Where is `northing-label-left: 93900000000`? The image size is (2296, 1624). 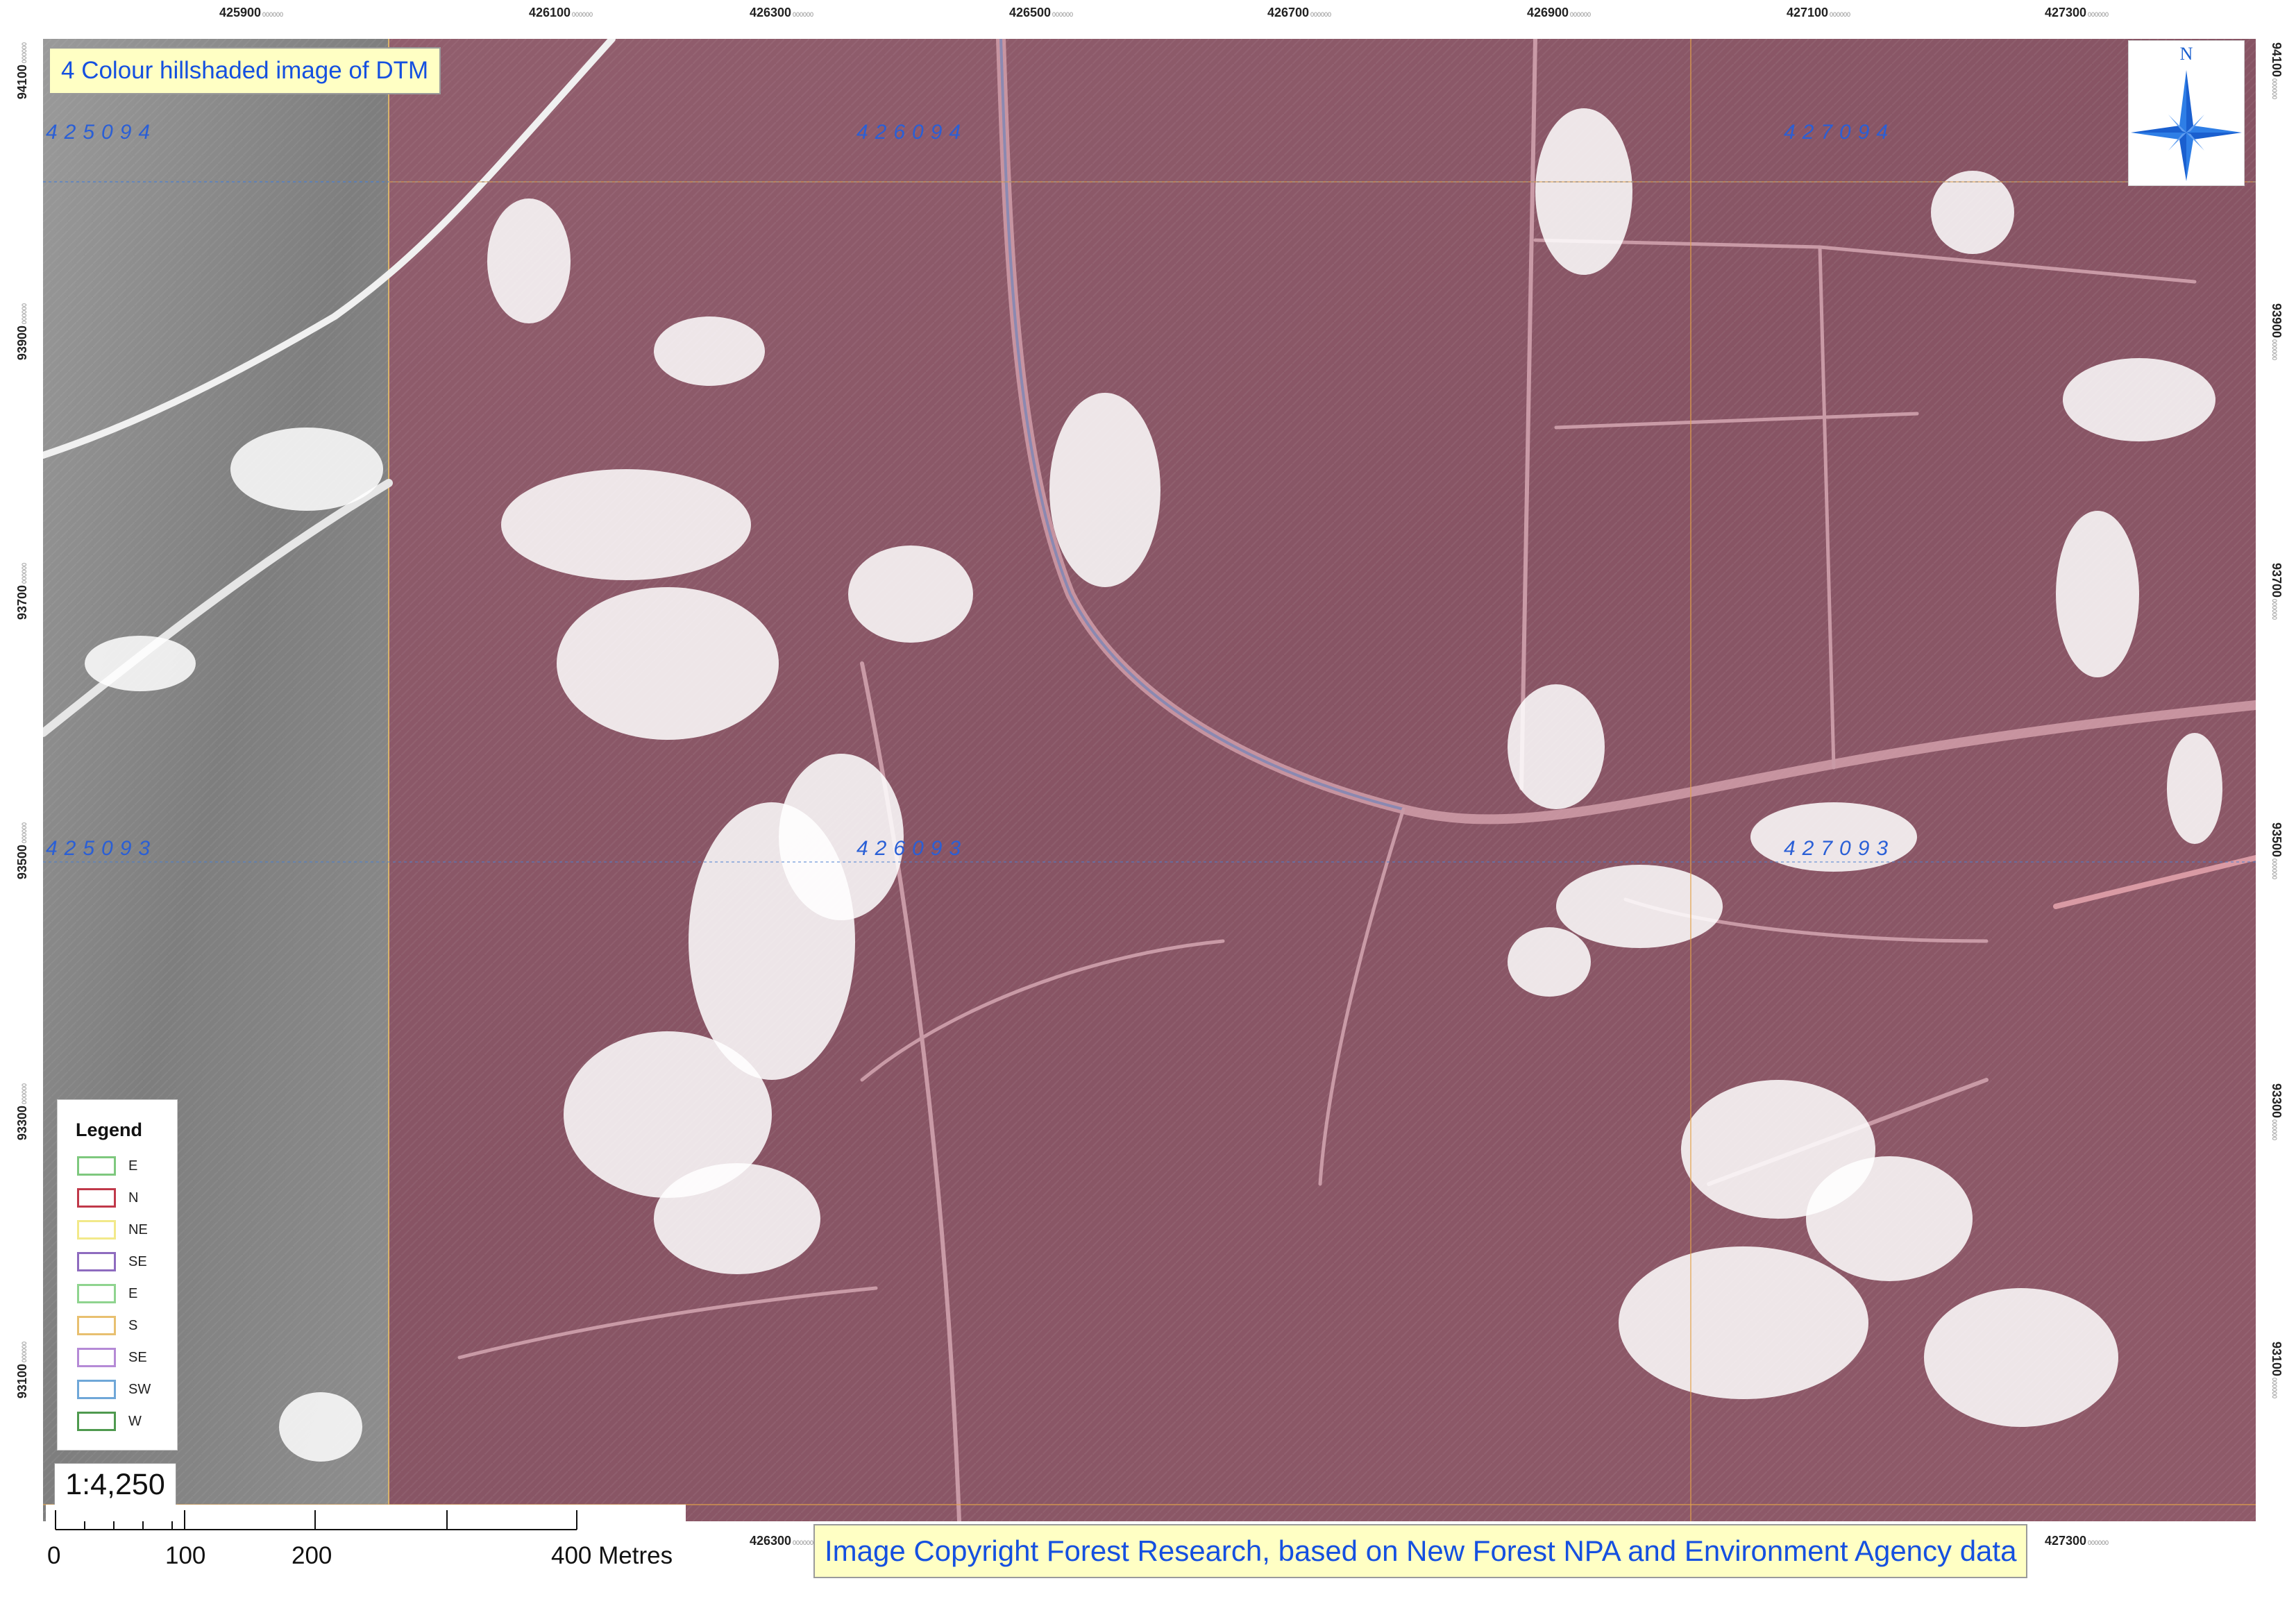
northing-label-left: 93900000000 is located at coordinates (22, 332).